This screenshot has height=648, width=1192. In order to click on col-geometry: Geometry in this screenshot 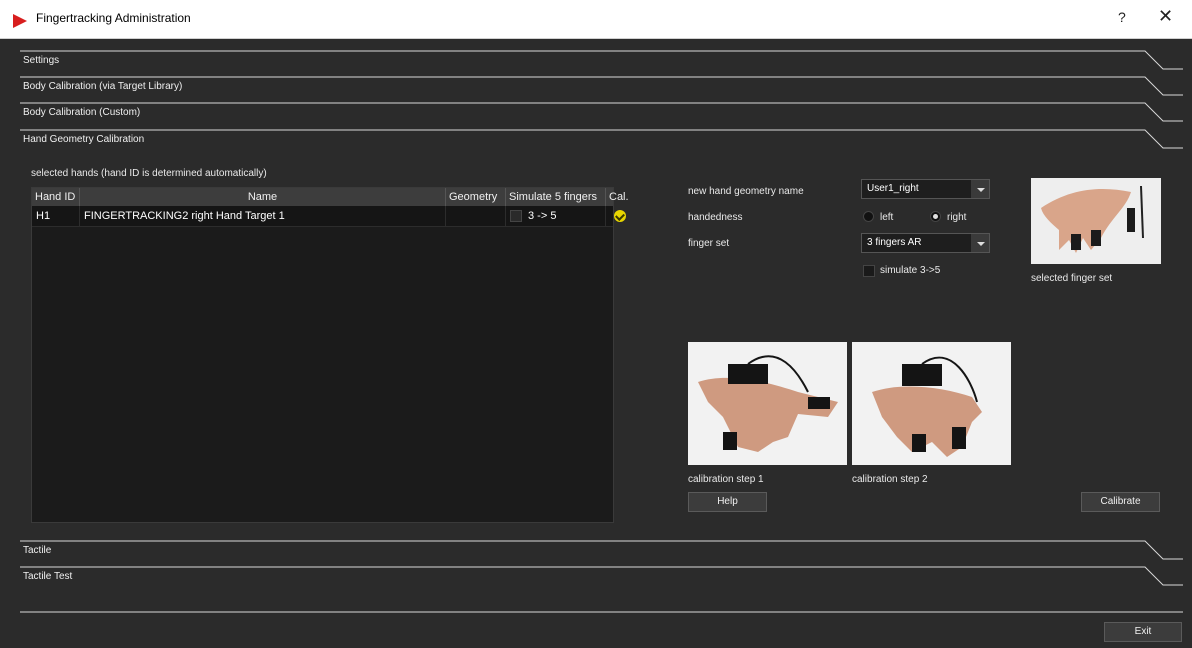, I will do `click(476, 197)`.